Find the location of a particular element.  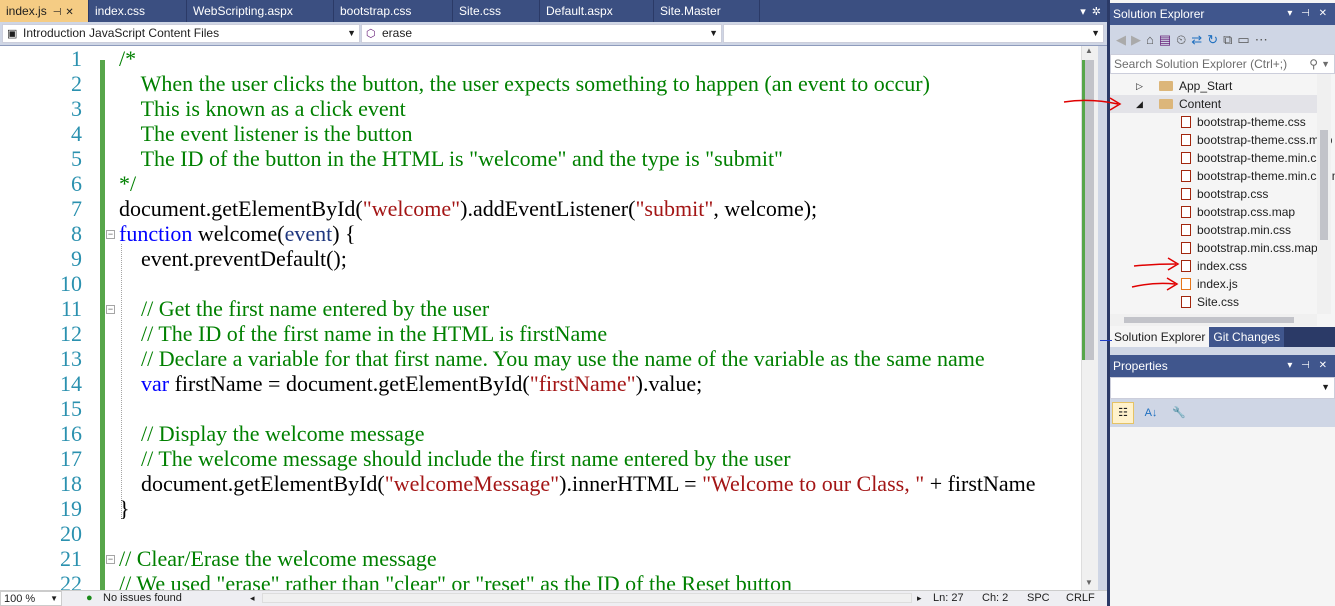

whitespace-indicator: SPC is located at coordinates (1038, 598).